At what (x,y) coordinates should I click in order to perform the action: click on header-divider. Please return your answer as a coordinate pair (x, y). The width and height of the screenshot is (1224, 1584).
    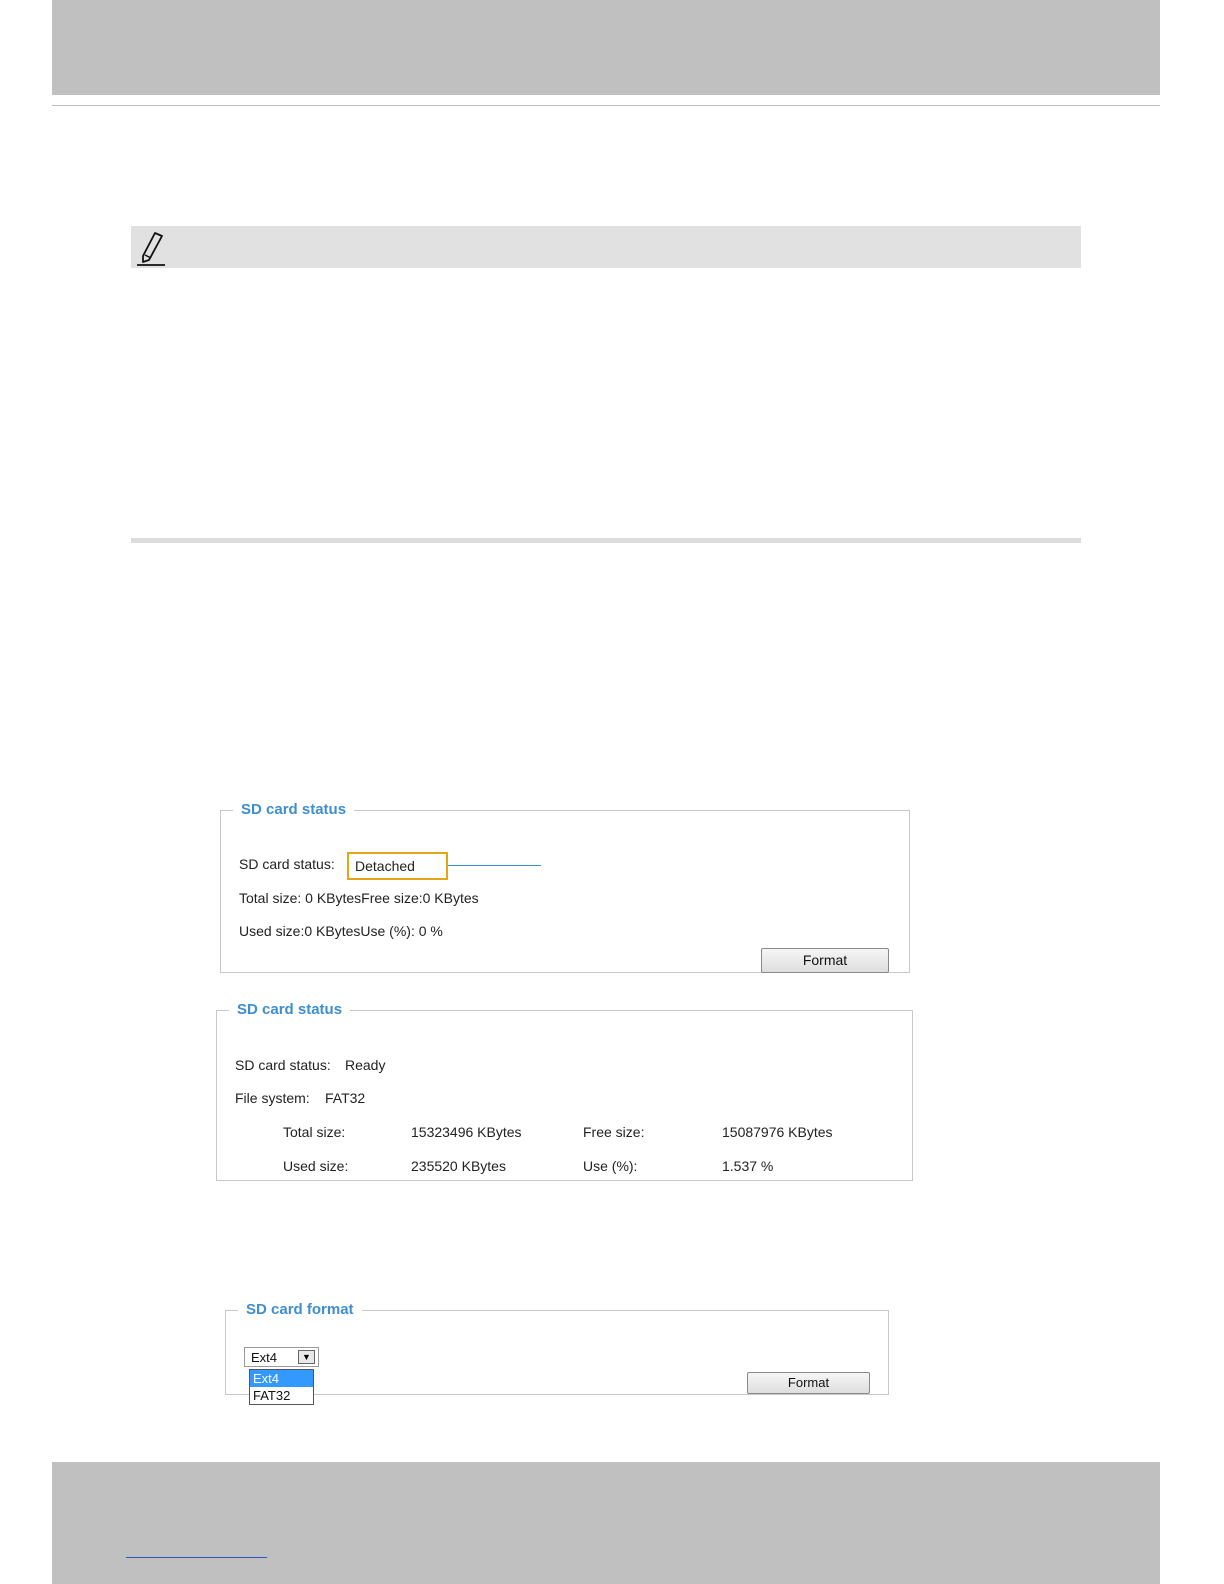
    Looking at the image, I should click on (606, 105).